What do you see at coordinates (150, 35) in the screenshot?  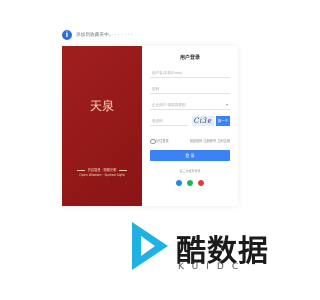 I see `notice-bar: i 添加到收藏夹中，· · · · · · ·` at bounding box center [150, 35].